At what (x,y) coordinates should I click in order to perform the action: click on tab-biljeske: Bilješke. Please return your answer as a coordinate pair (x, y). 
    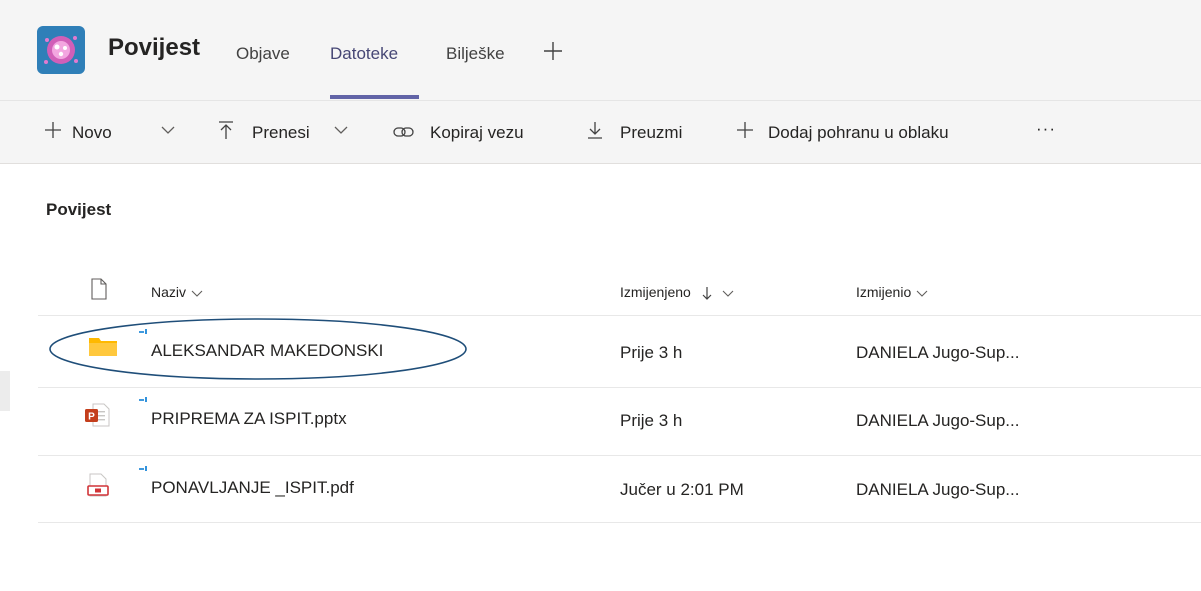
    Looking at the image, I should click on (475, 54).